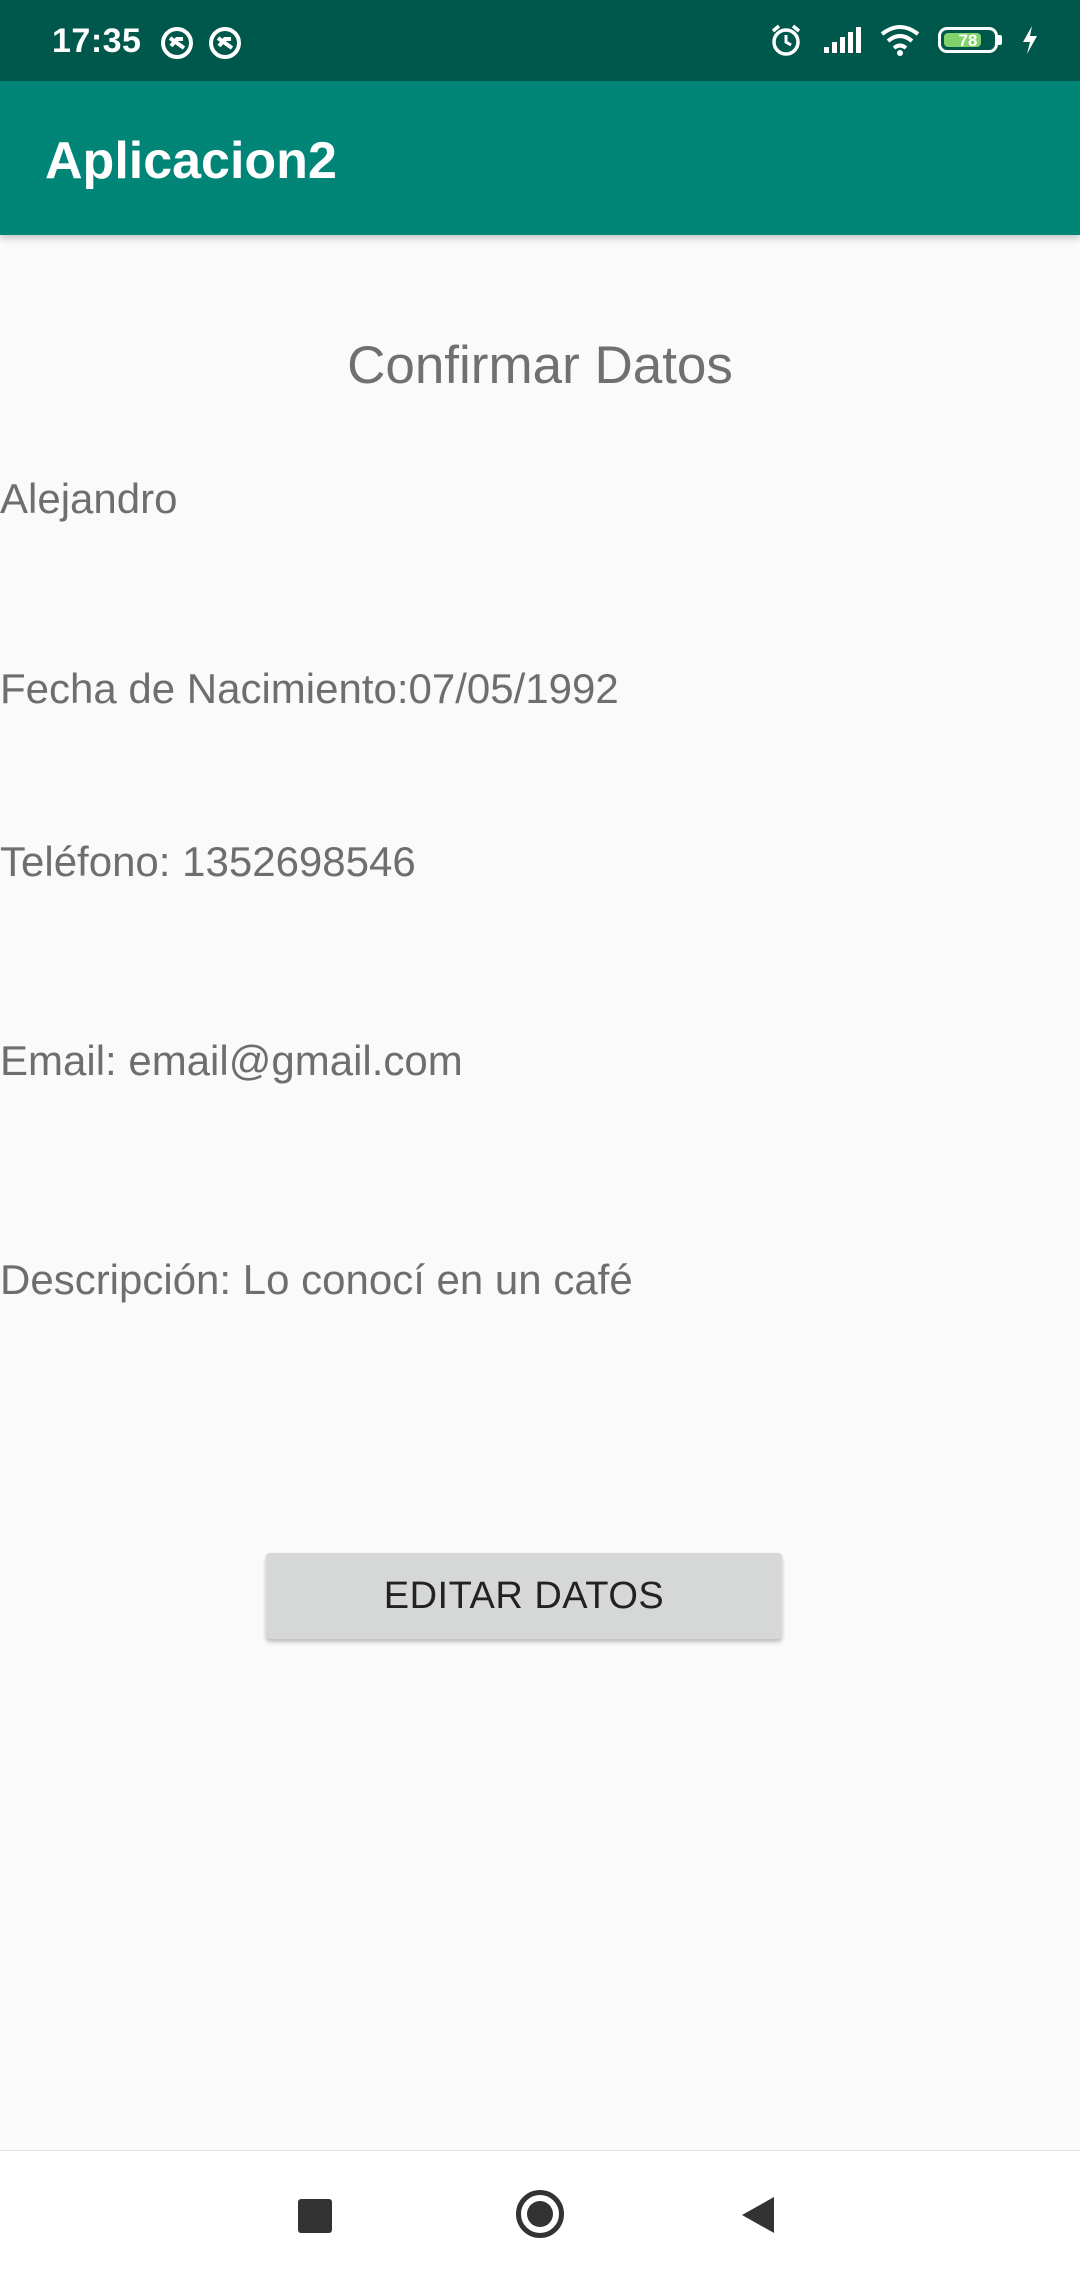 The height and width of the screenshot is (2281, 1080). Describe the element at coordinates (524, 1596) in the screenshot. I see `edit-data-button: EDITAR DATOS` at that location.